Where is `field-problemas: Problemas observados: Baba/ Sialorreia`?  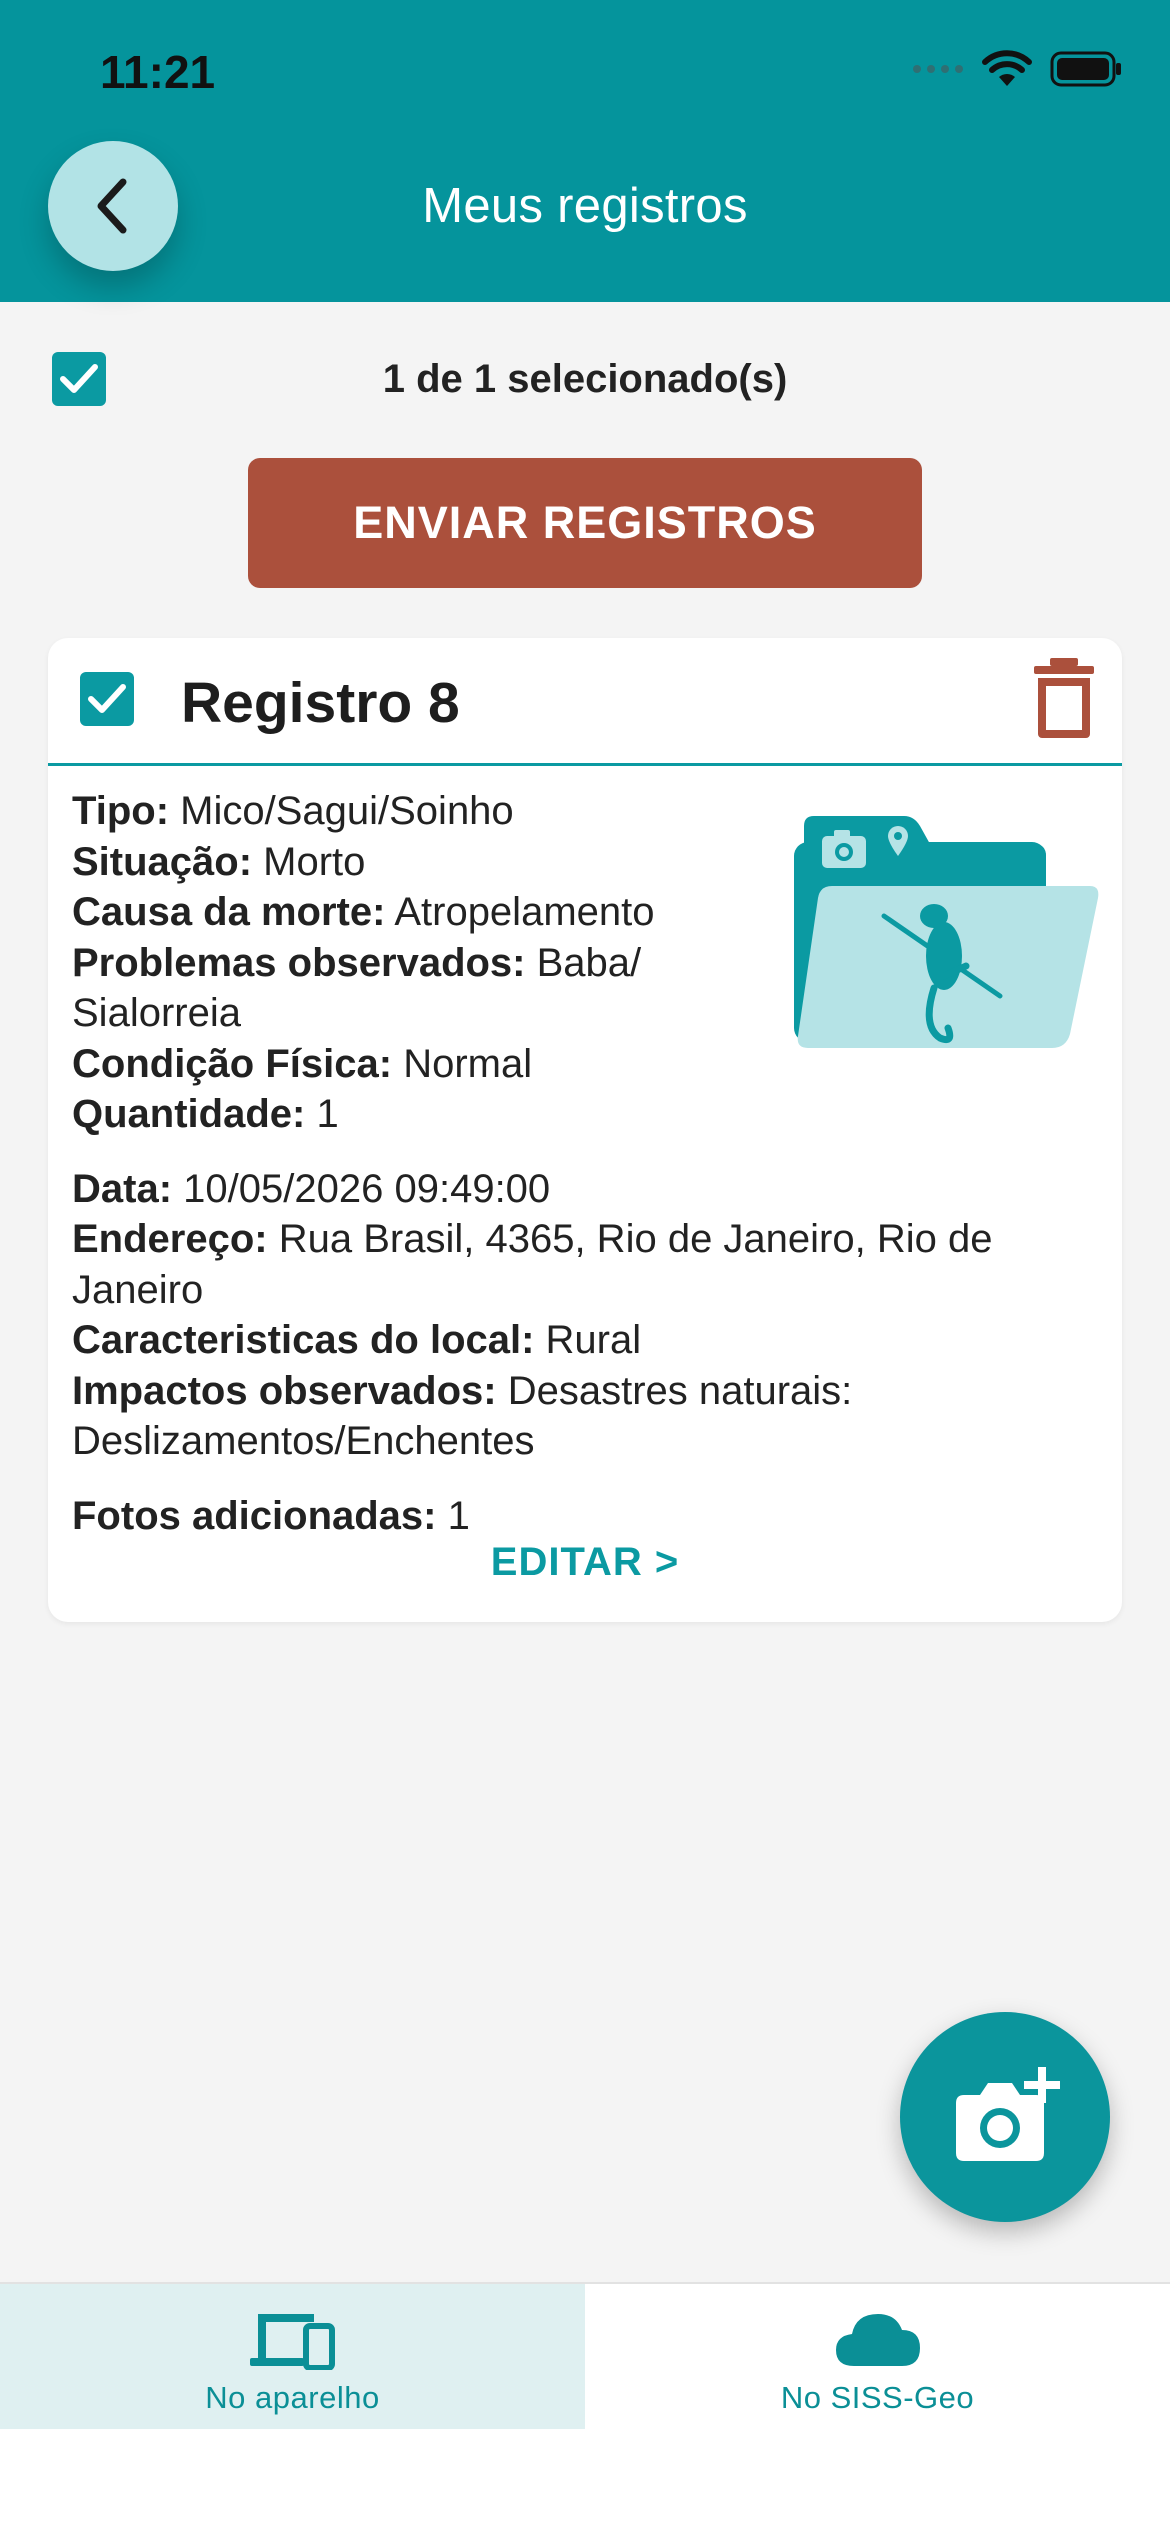 field-problemas: Problemas observados: Baba/ Sialorreia is located at coordinates (357, 988).